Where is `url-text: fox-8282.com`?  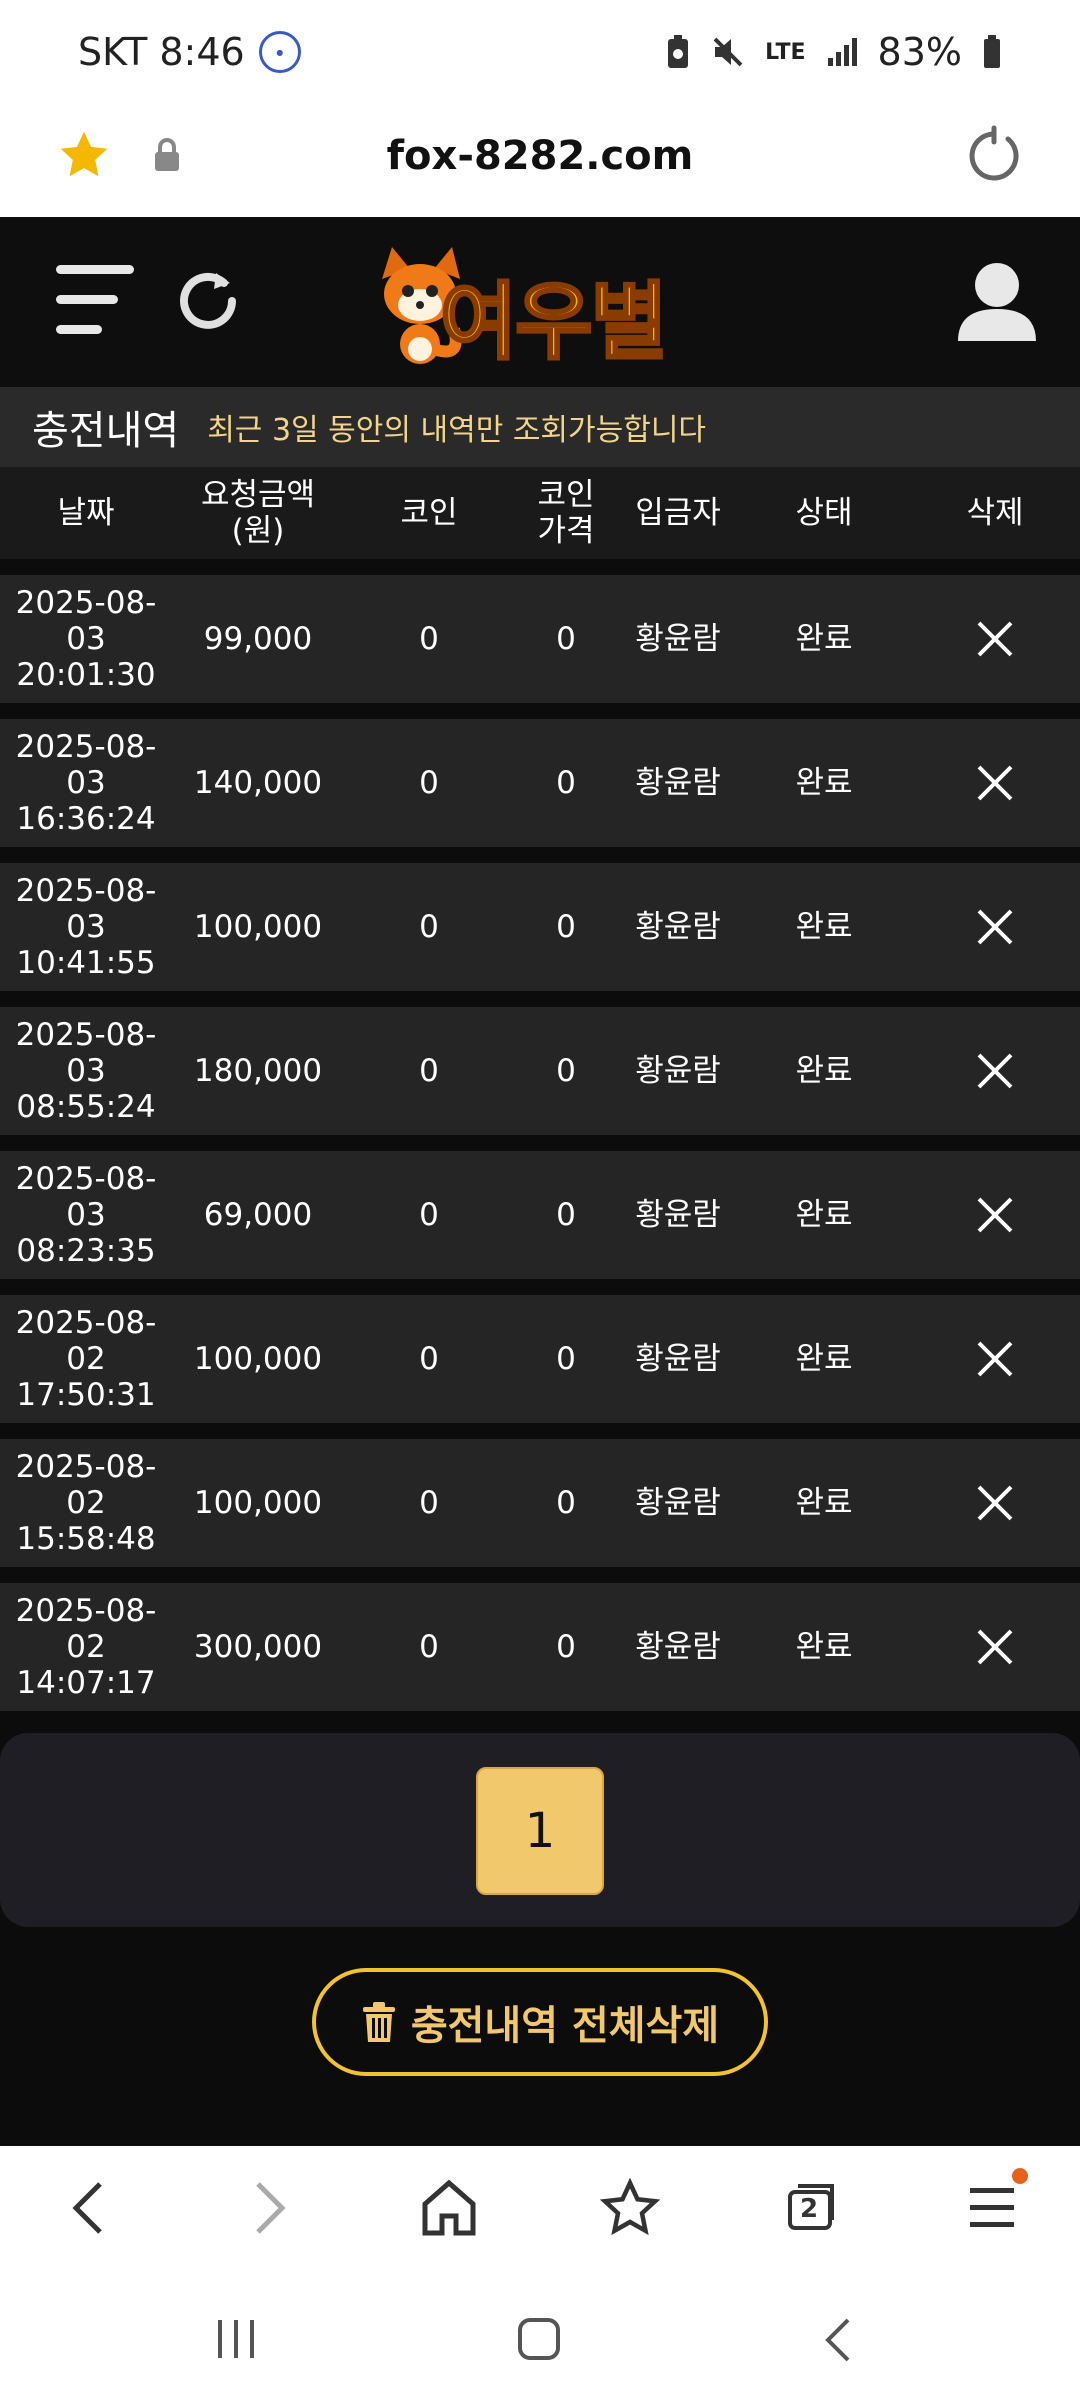 url-text: fox-8282.com is located at coordinates (540, 156).